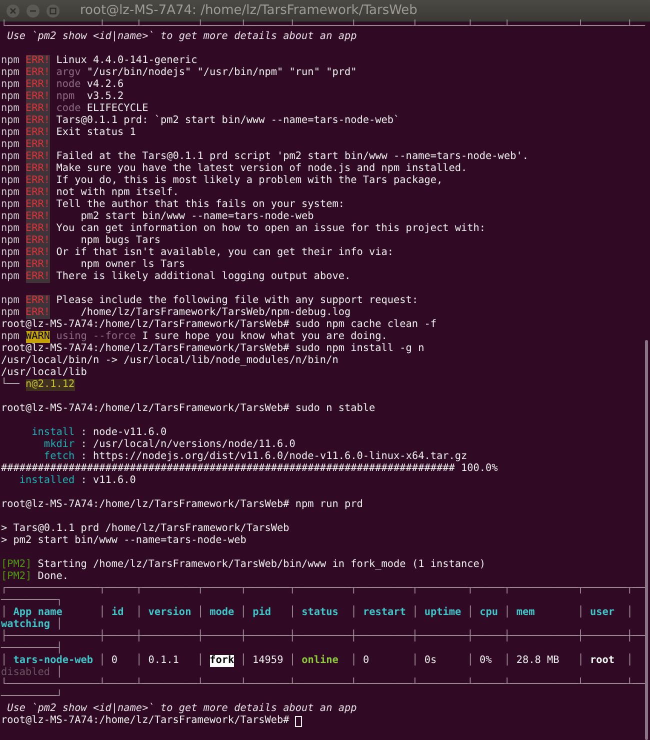 The height and width of the screenshot is (740, 650). What do you see at coordinates (486, 661) in the screenshot?
I see `table-cell: 0%` at bounding box center [486, 661].